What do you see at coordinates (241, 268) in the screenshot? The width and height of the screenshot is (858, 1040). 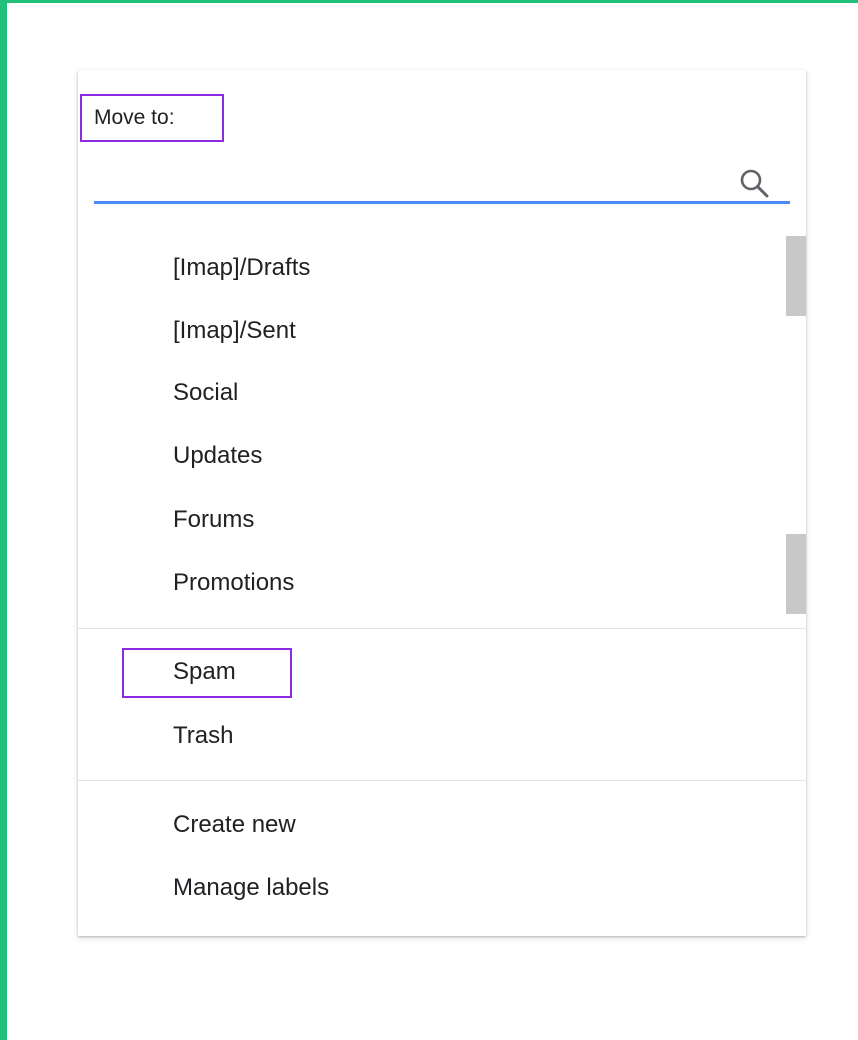 I see `menu-item-imap-drafts: [Imap]/Drafts` at bounding box center [241, 268].